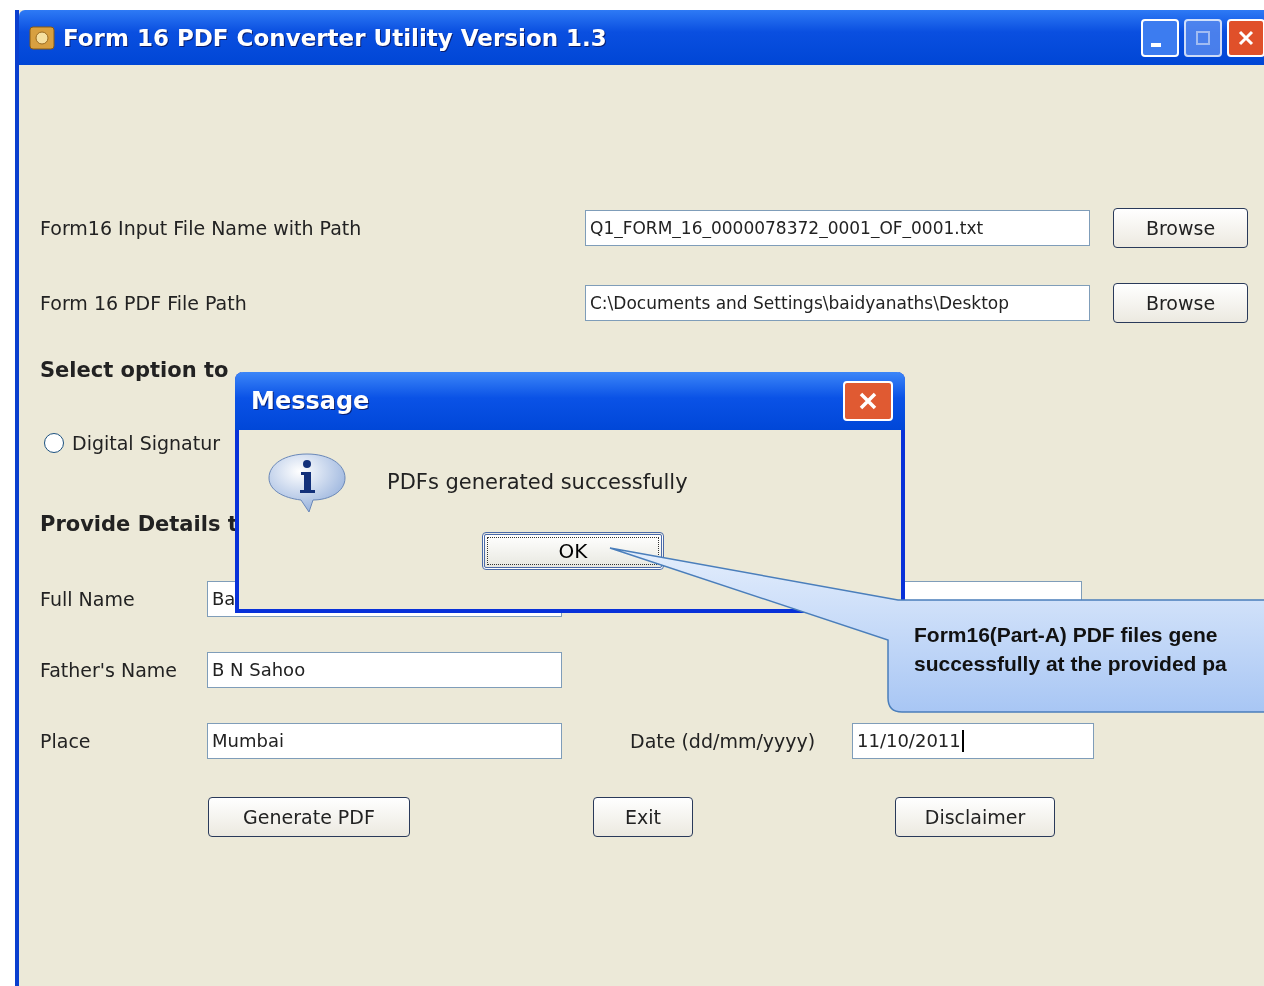  Describe the element at coordinates (310, 401) in the screenshot. I see `dialog-title: Message` at that location.